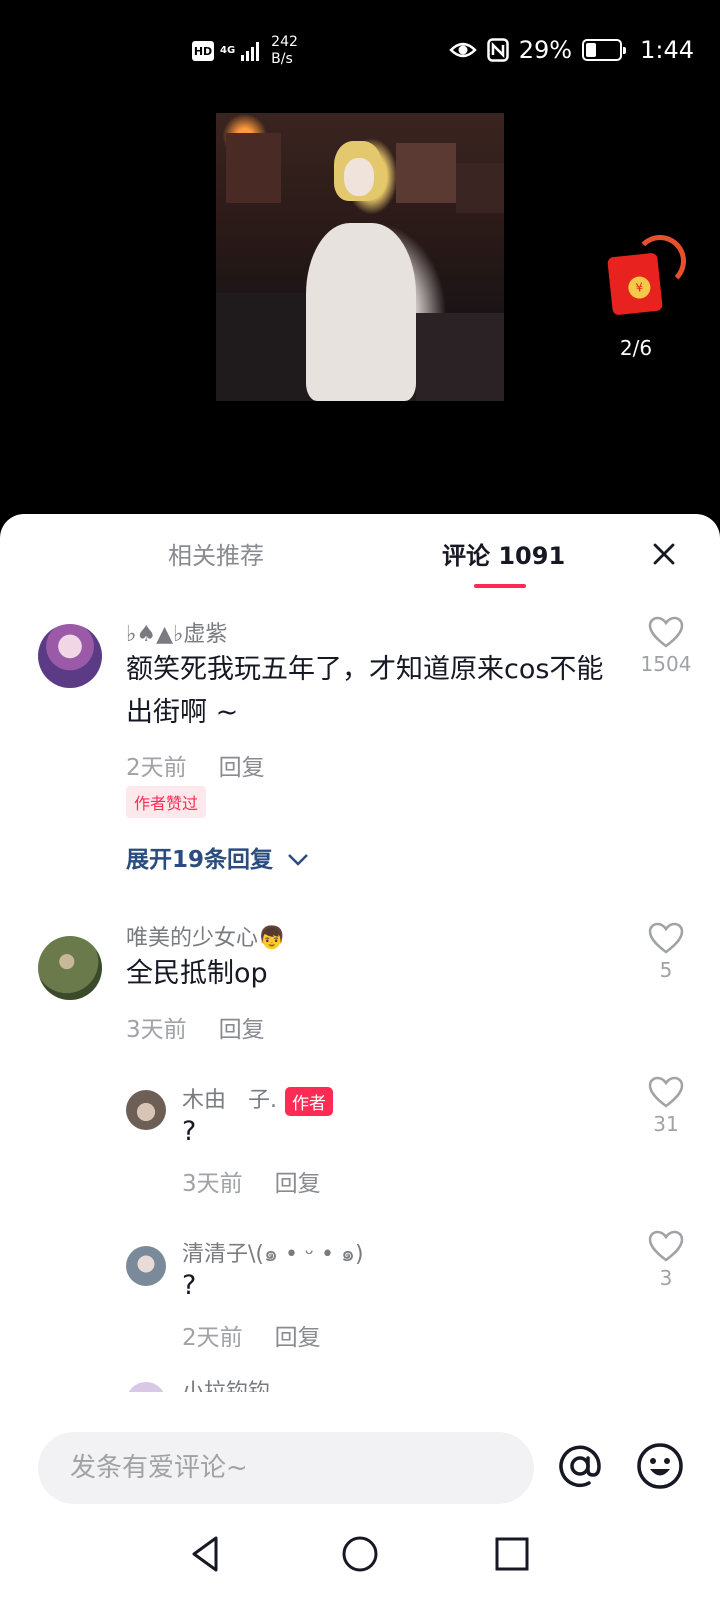 This screenshot has height=1600, width=720. What do you see at coordinates (257, 1099) in the screenshot?
I see `reply-username: 木由 子. 作者` at bounding box center [257, 1099].